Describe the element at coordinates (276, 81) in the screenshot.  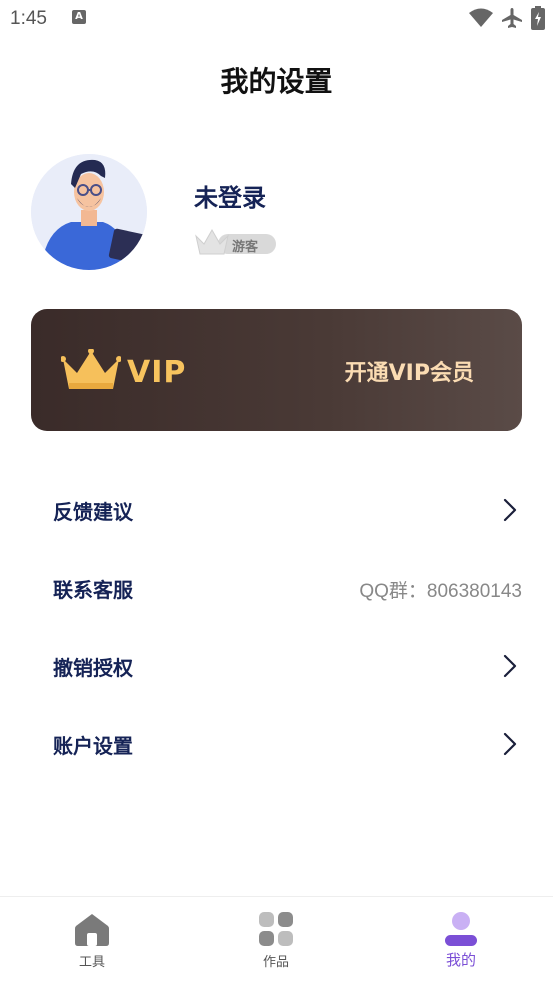
I see `page-title: 我的设置` at that location.